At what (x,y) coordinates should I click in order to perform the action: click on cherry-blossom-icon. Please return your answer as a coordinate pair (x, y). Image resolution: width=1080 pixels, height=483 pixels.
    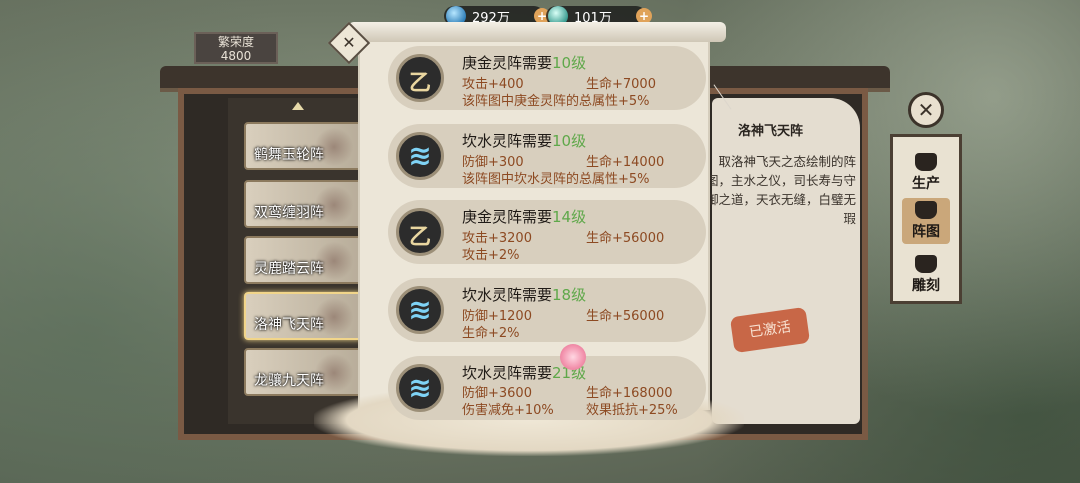
    Looking at the image, I should click on (573, 357).